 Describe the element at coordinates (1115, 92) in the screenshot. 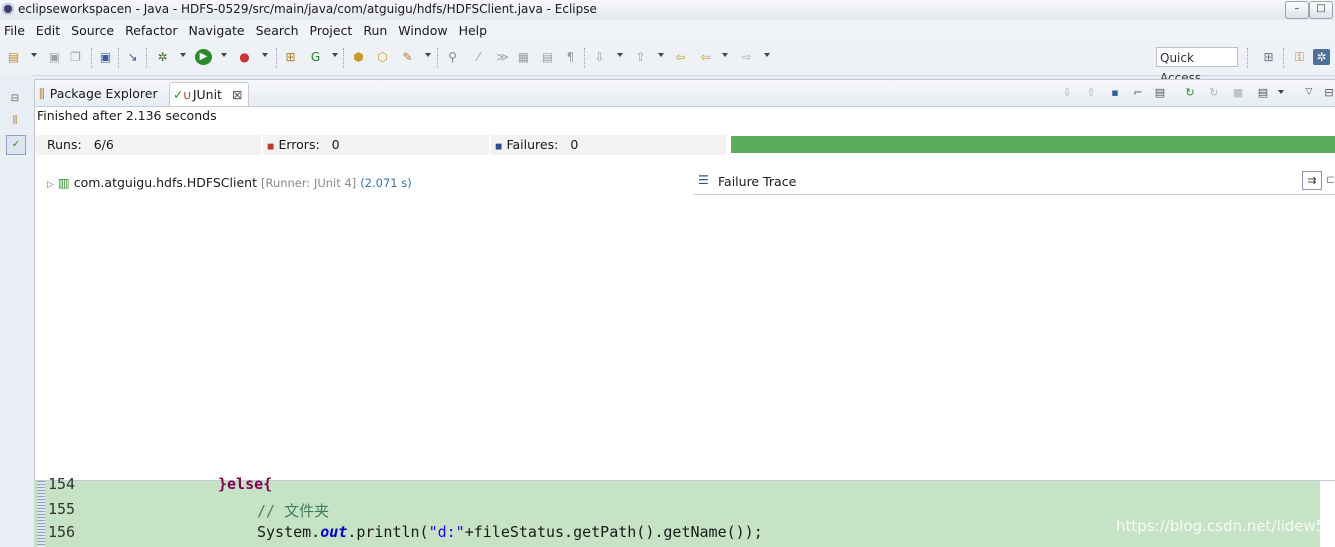

I see `show-failures-only-icon: ▪` at that location.